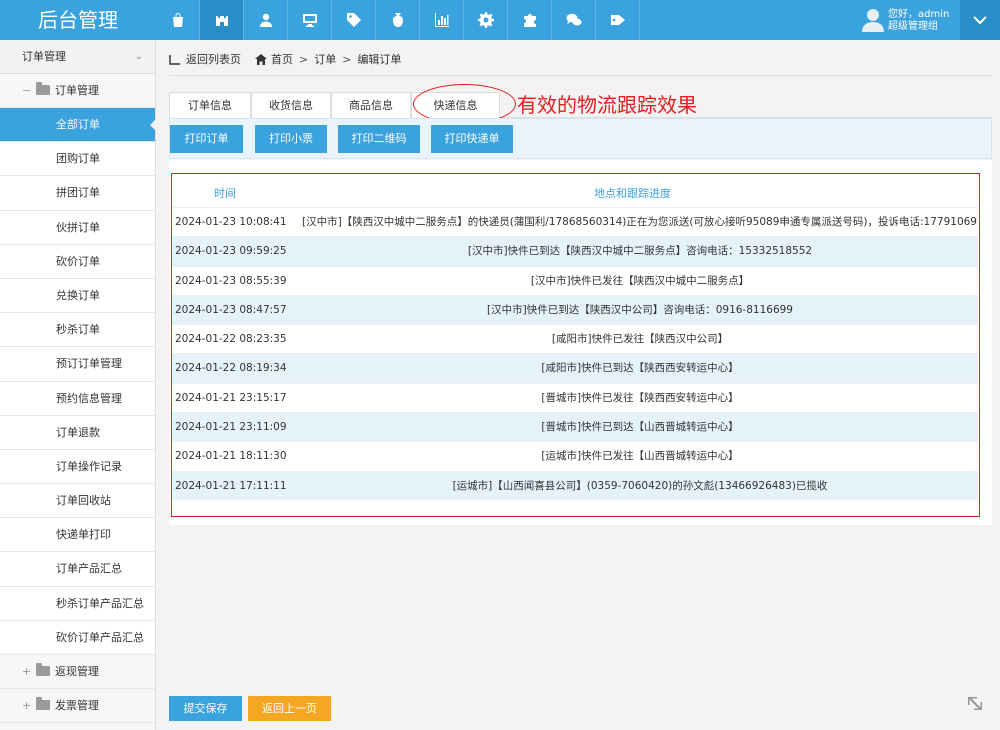  Describe the element at coordinates (442, 20) in the screenshot. I see `bar-chart-icon` at that location.